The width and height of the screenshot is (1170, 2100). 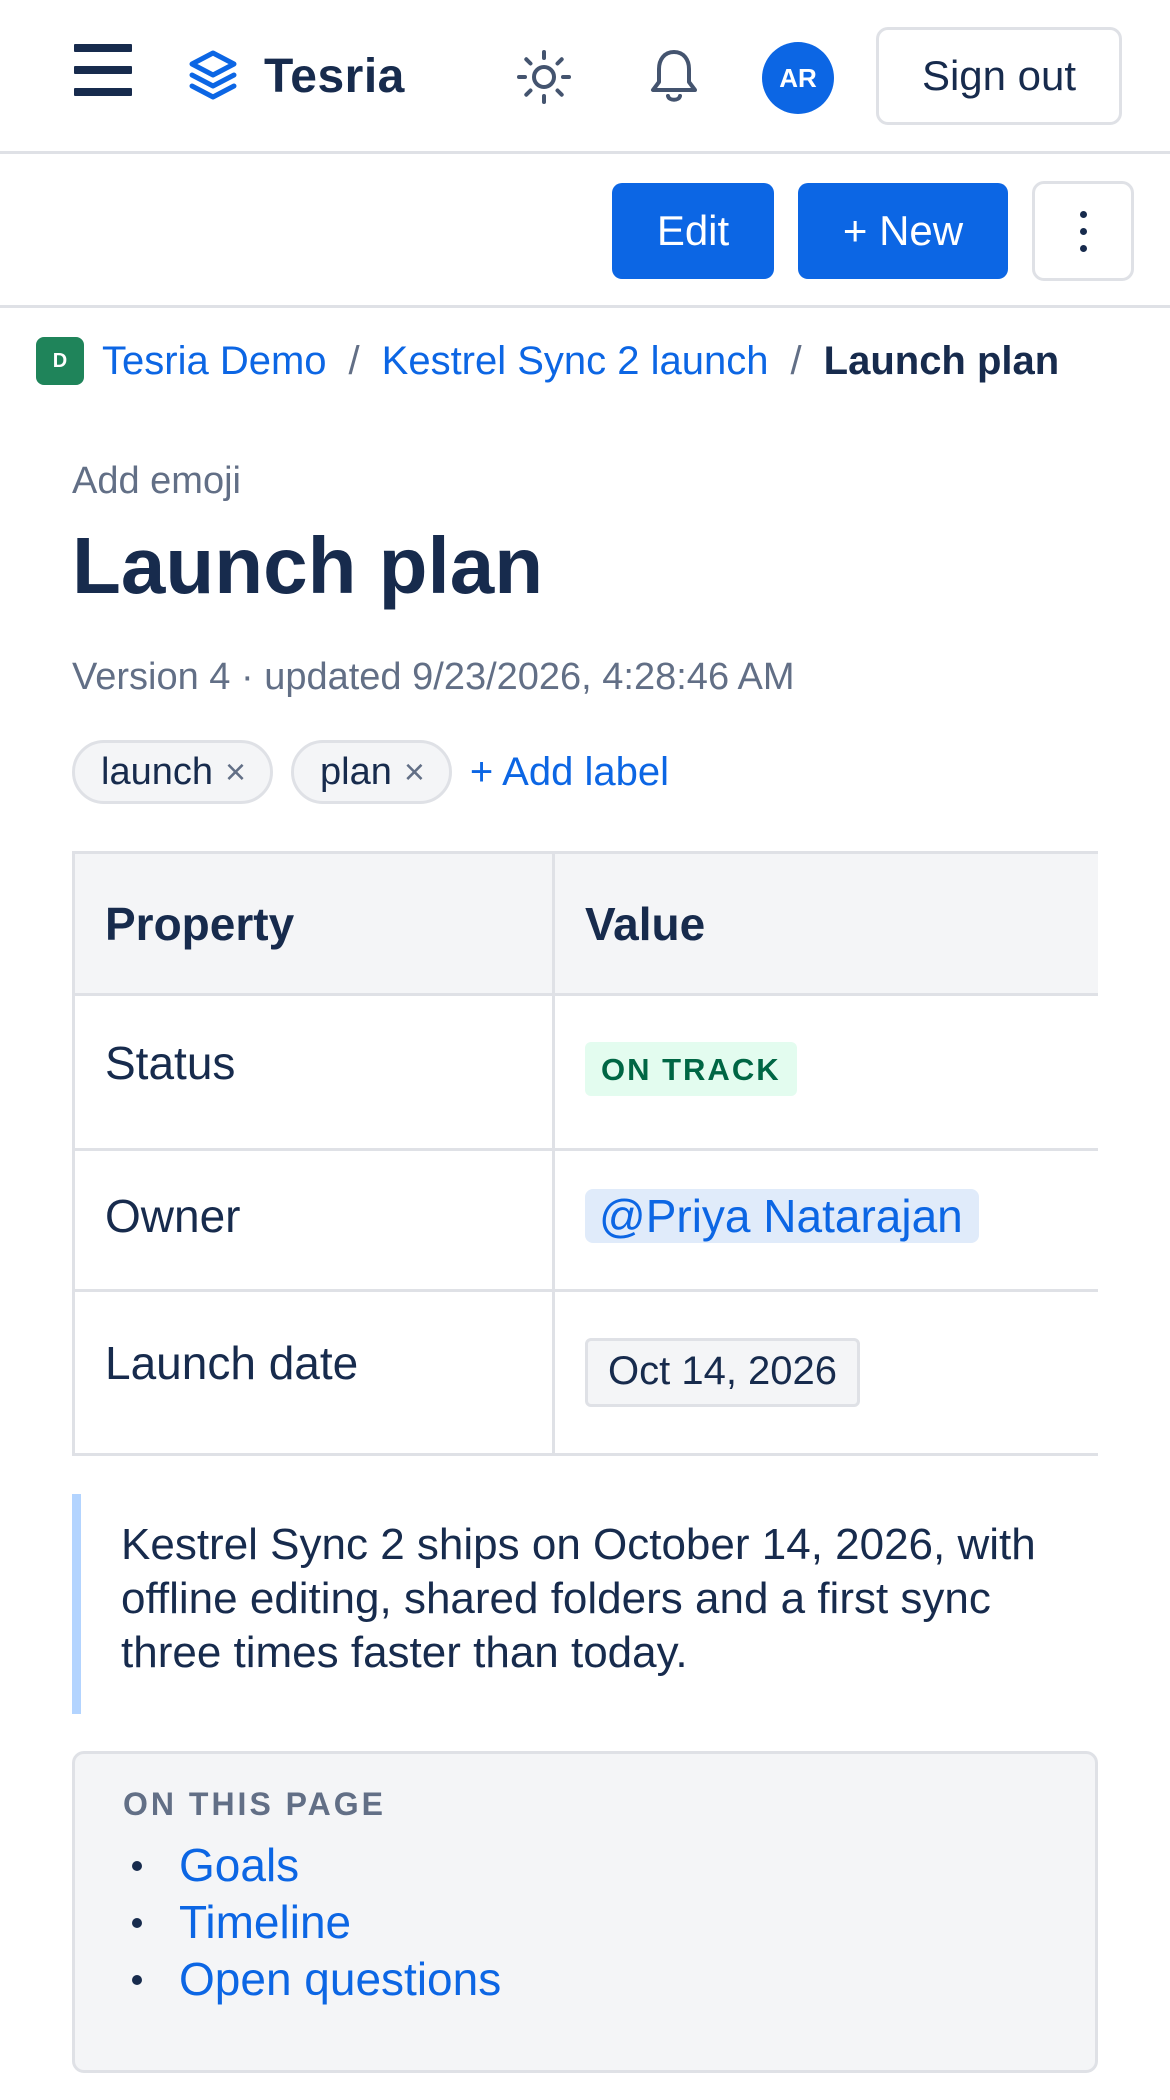 I want to click on status-badge: ON TRACK, so click(x=691, y=1069).